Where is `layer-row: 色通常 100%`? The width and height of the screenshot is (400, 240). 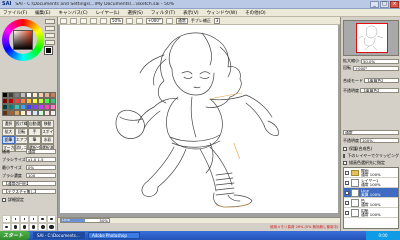 layer-row: 色通常 100% is located at coordinates (371, 203).